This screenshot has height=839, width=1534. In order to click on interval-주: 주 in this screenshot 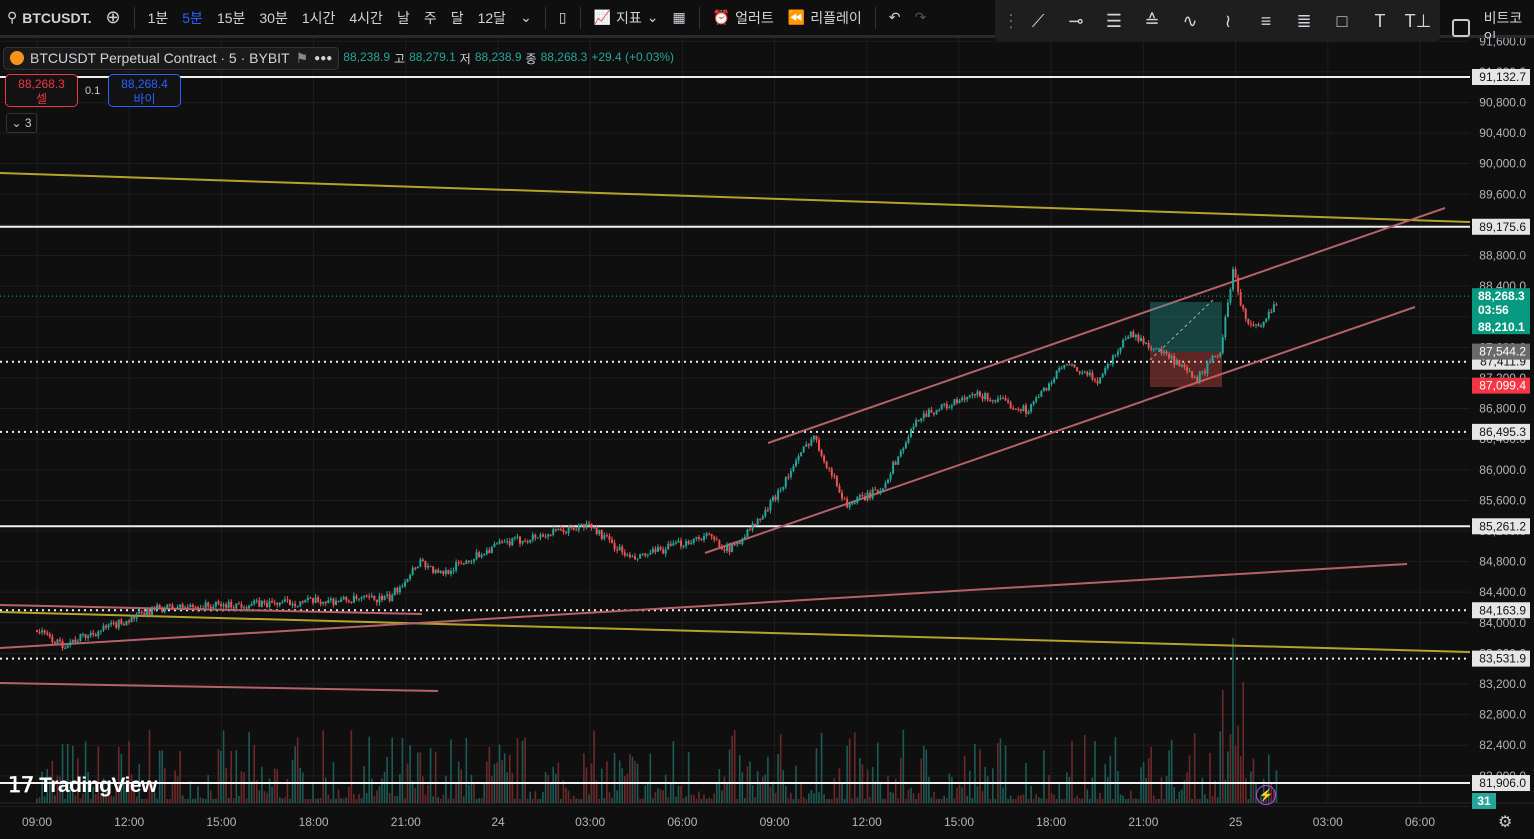, I will do `click(430, 18)`.